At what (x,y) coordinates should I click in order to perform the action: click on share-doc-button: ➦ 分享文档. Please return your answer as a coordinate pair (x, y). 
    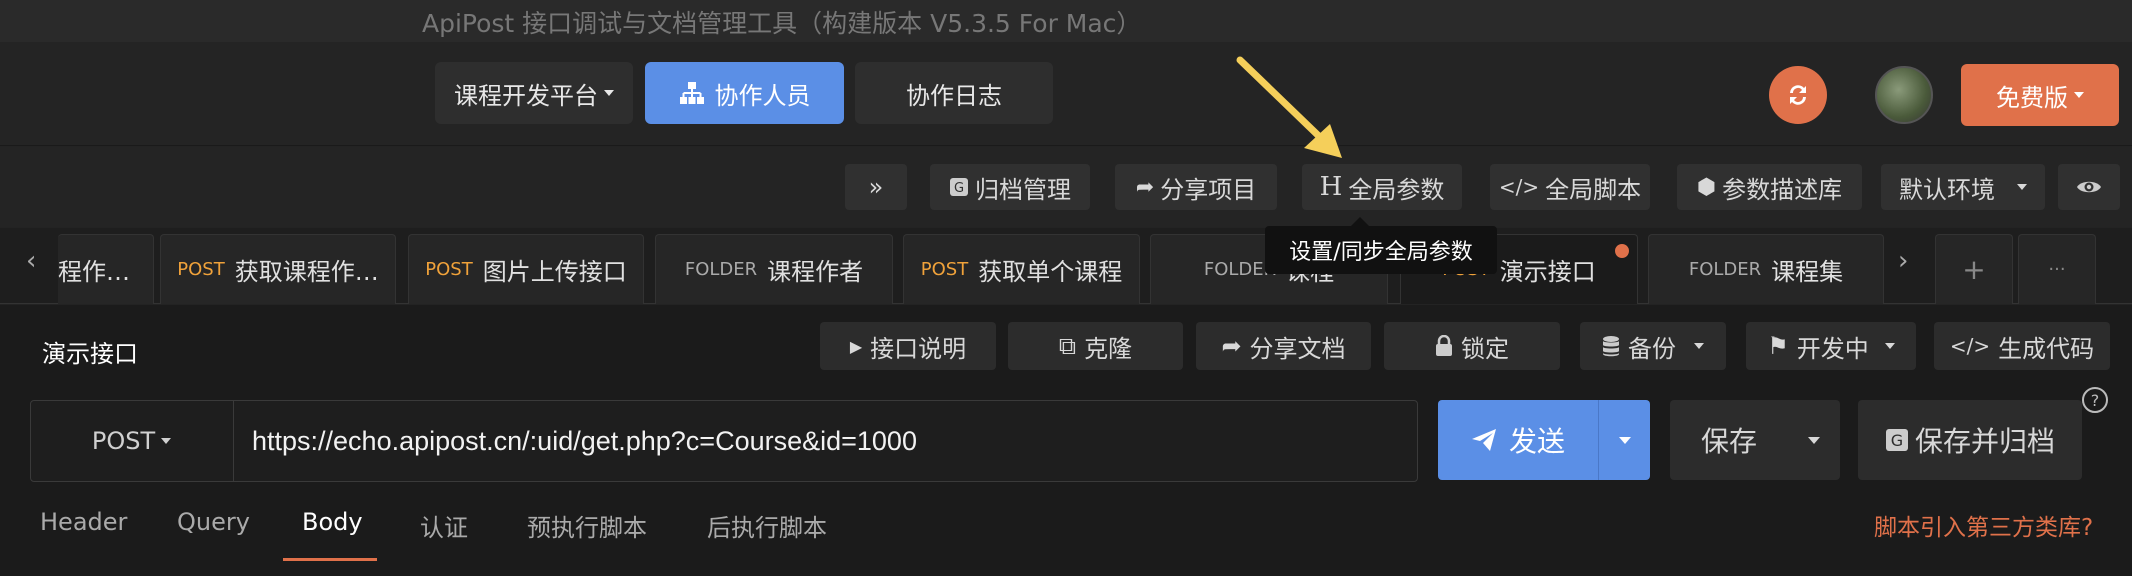
    Looking at the image, I should click on (1283, 346).